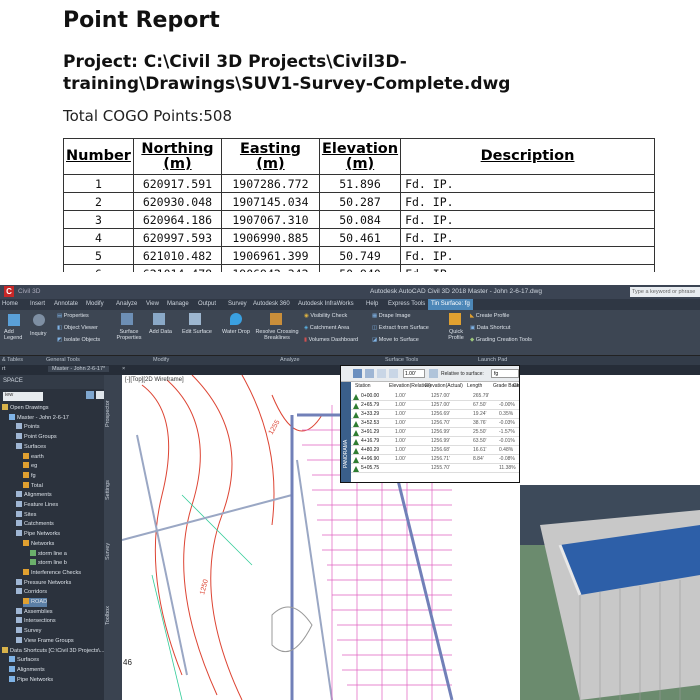  I want to click on panel-label-general-tools: General Tools, so click(63, 360).